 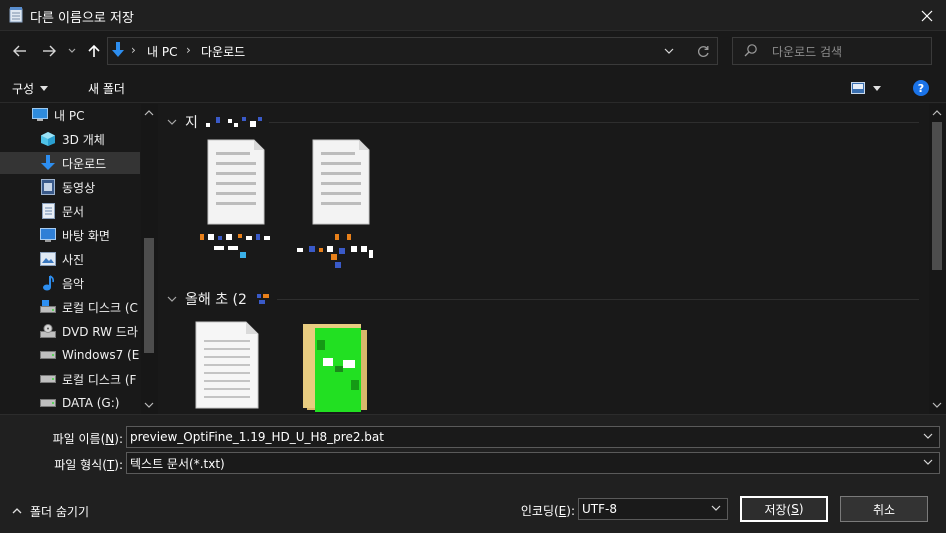 I want to click on filetype-select: 텍스트 문서(*.txt), so click(x=533, y=463).